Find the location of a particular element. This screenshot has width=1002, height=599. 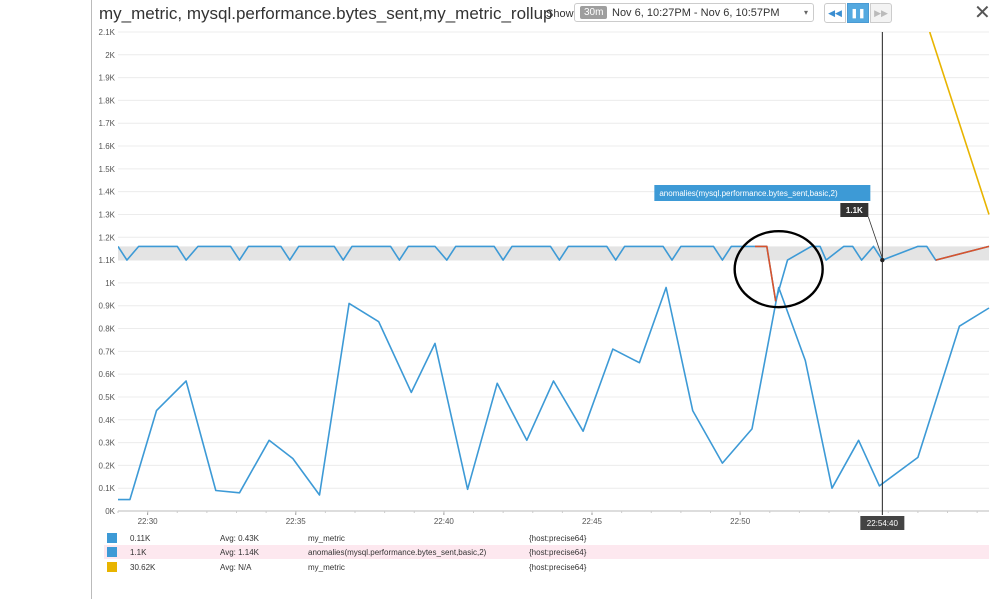

y-tick-label: 1.2K is located at coordinates (107, 237).